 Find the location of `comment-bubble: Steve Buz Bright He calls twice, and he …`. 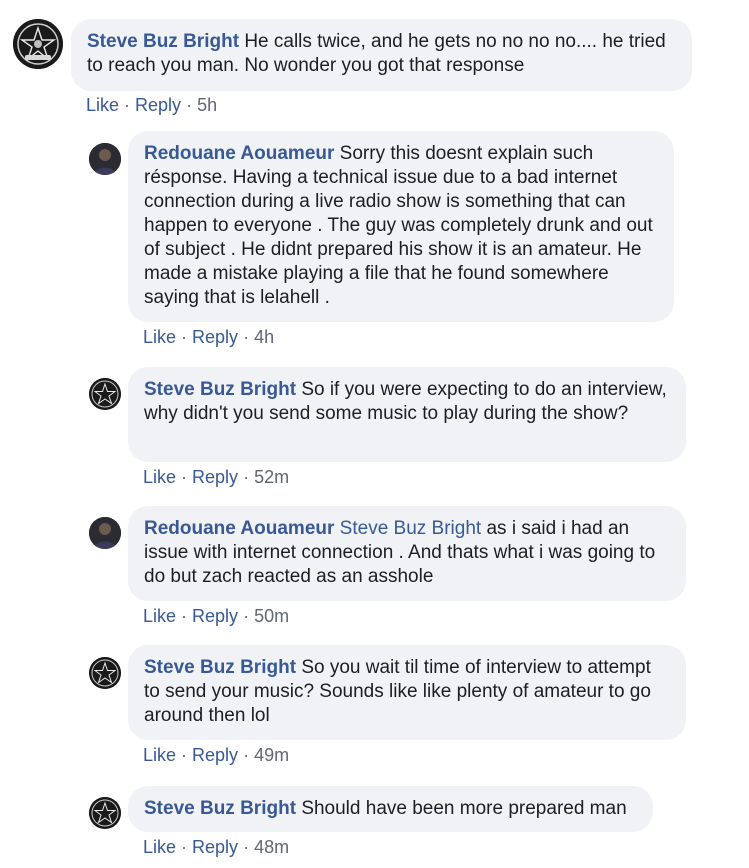

comment-bubble: Steve Buz Bright He calls twice, and he … is located at coordinates (381, 55).